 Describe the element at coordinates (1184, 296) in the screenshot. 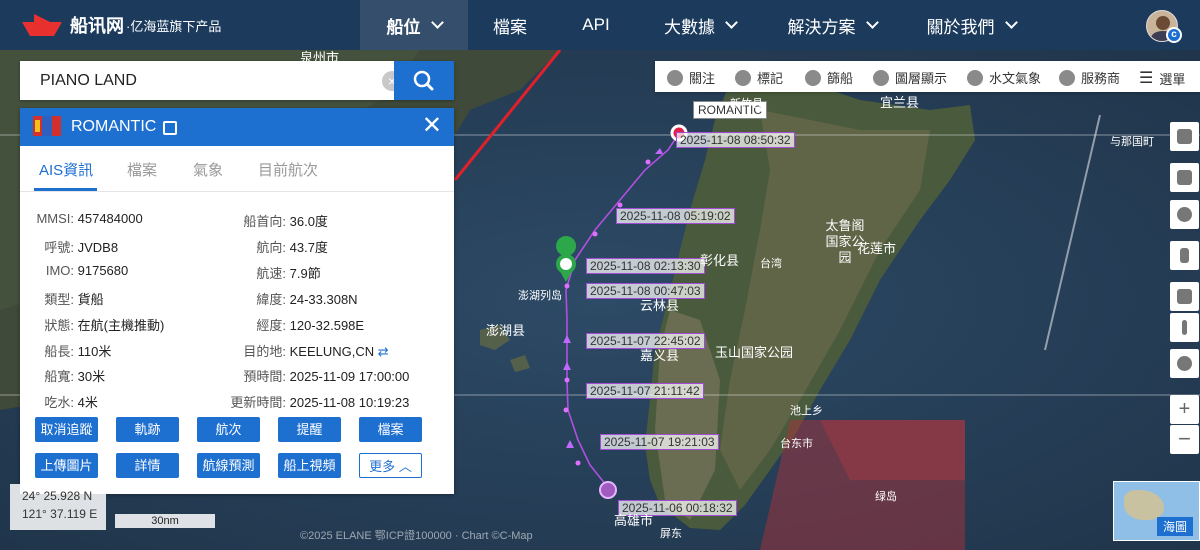

I see `ruler-button` at that location.